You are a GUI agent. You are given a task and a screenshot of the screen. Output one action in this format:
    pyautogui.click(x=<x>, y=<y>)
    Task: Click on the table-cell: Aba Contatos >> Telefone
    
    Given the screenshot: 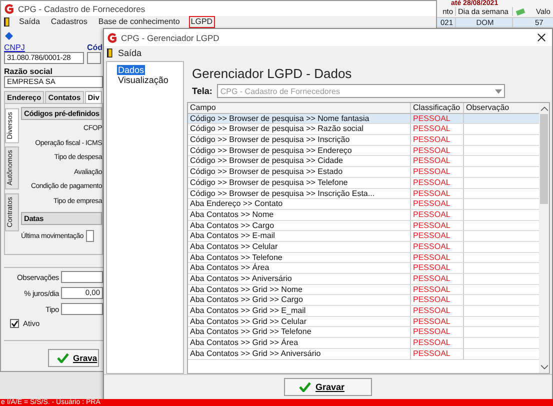 What is the action you would take?
    pyautogui.click(x=299, y=257)
    